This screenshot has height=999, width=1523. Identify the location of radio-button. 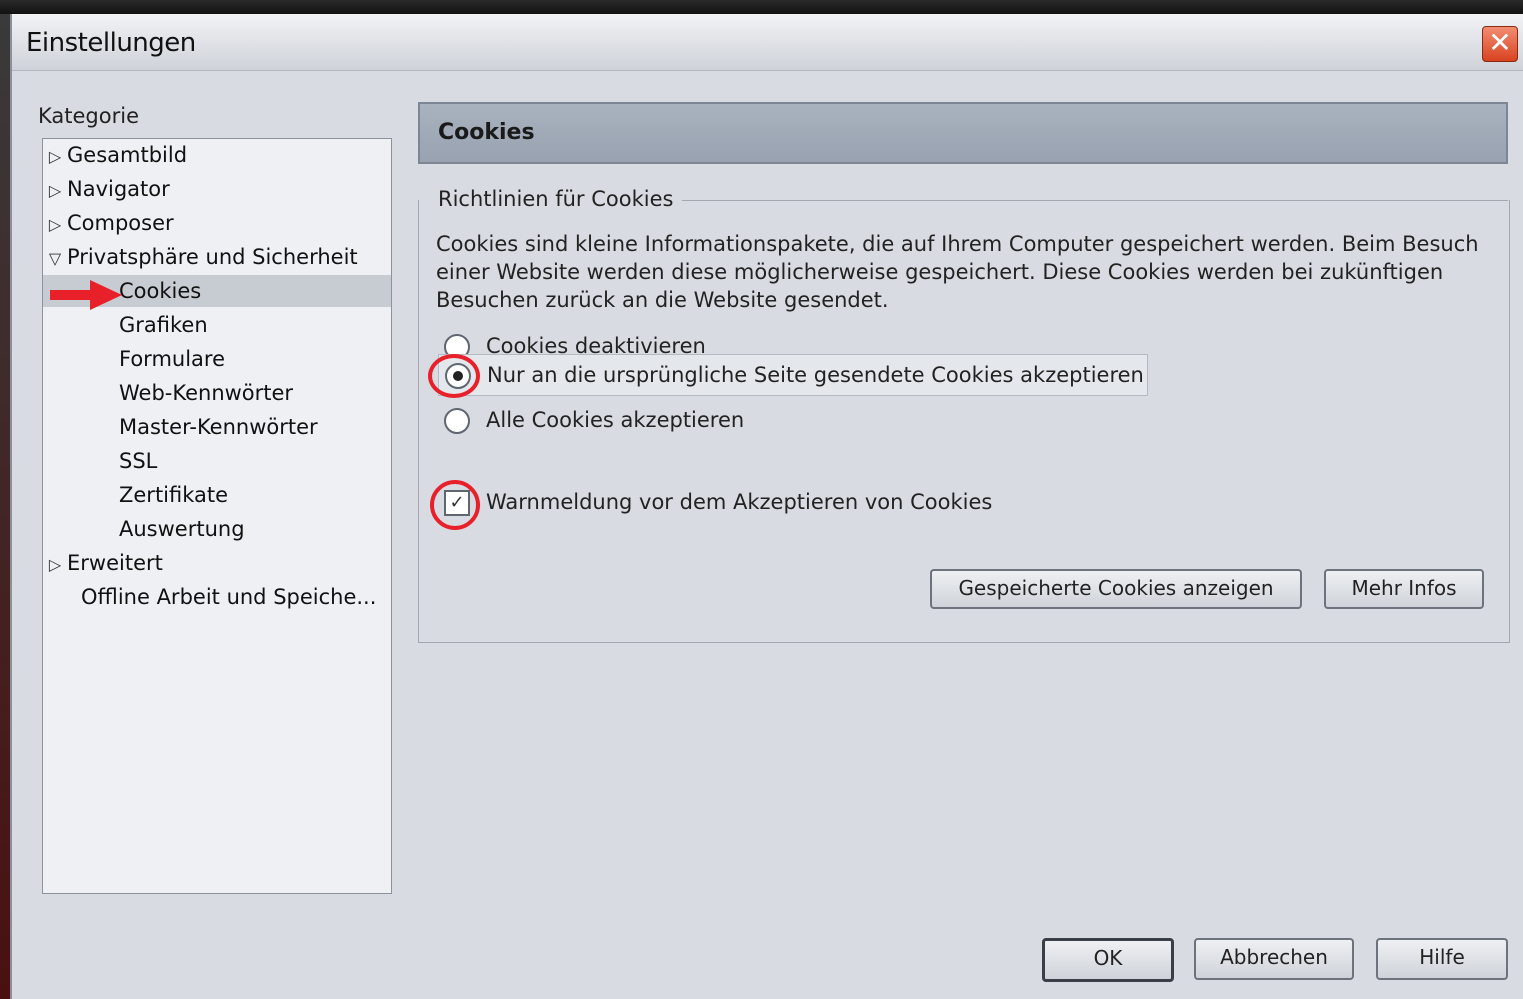
(457, 421).